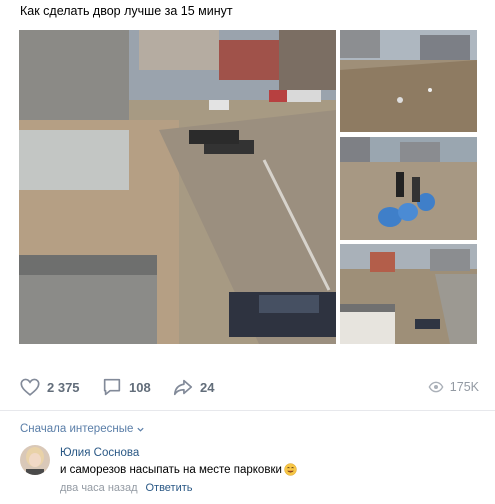  What do you see at coordinates (464, 387) in the screenshot?
I see `views-count: 175K` at bounding box center [464, 387].